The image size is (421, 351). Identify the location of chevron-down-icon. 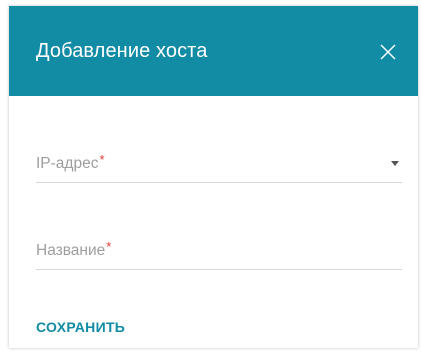
(395, 163).